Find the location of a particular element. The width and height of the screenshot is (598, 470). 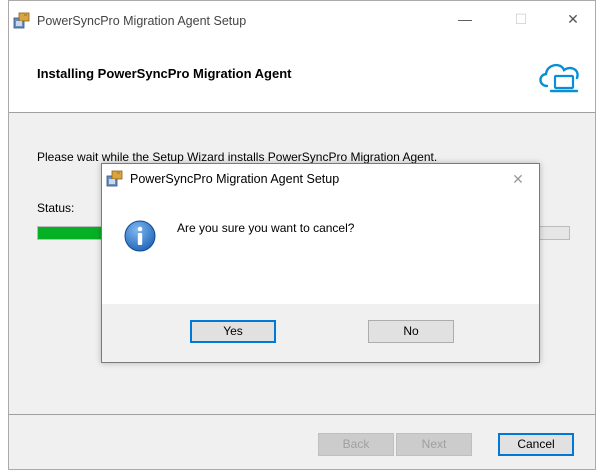

dialog-message: Are you sure you want to cancel? is located at coordinates (266, 228).